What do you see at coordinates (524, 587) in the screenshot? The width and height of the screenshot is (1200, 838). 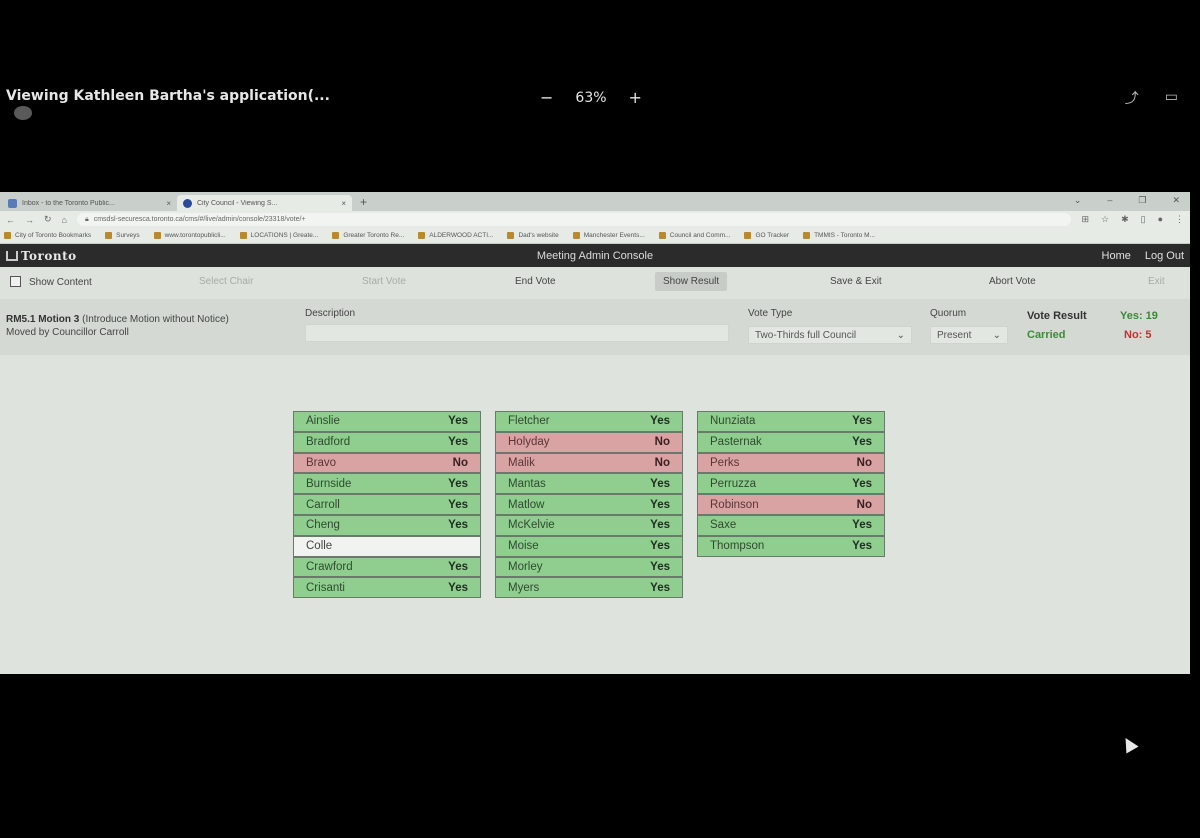 I see `councillor-name: Myers` at bounding box center [524, 587].